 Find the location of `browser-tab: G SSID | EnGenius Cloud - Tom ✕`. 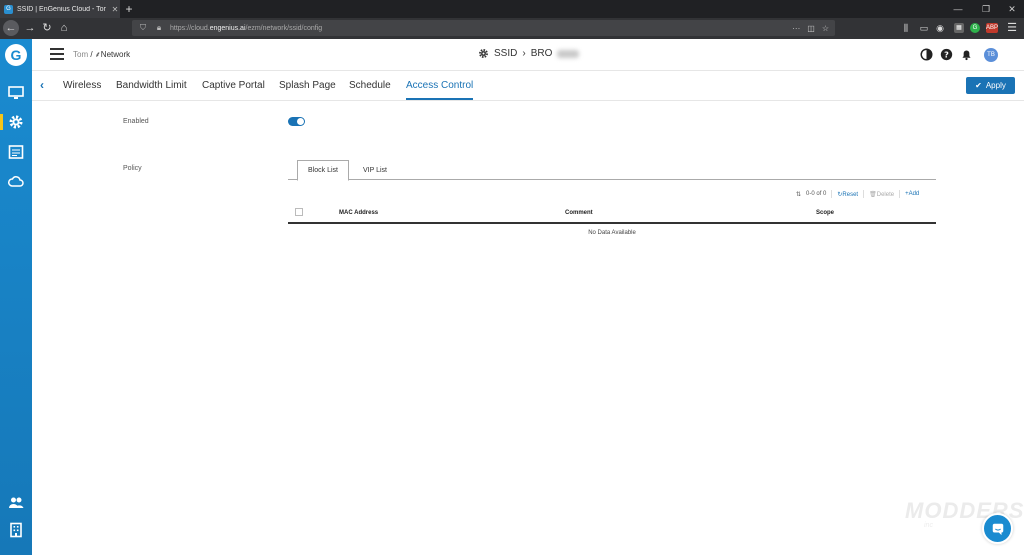

browser-tab: G SSID | EnGenius Cloud - Tom ✕ is located at coordinates (60, 9).